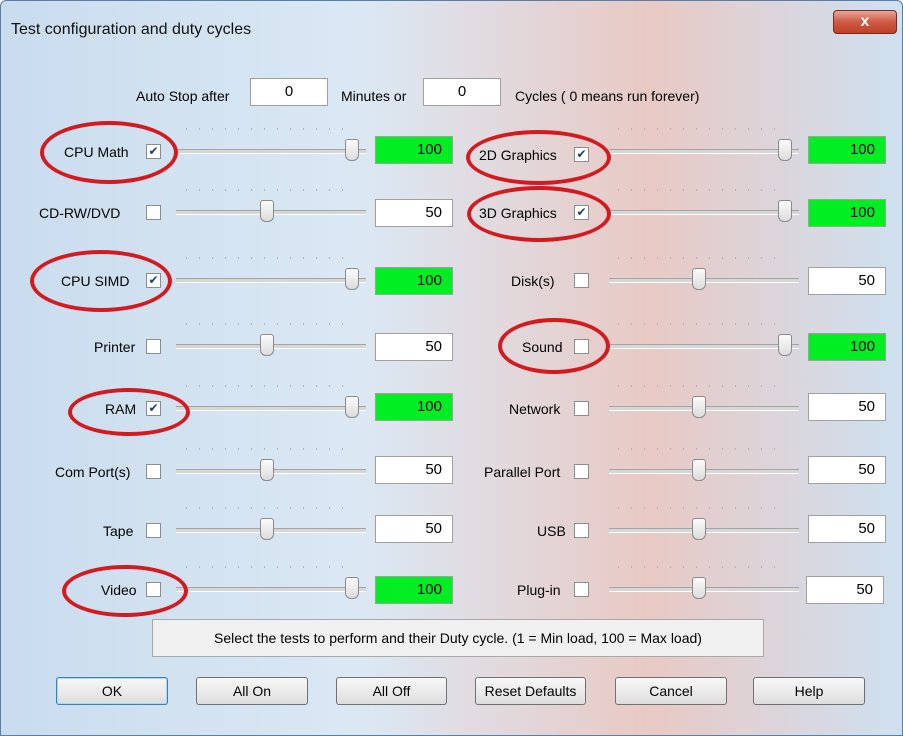 Image resolution: width=903 pixels, height=736 pixels. Describe the element at coordinates (581, 589) in the screenshot. I see `checkbox-plugin` at that location.